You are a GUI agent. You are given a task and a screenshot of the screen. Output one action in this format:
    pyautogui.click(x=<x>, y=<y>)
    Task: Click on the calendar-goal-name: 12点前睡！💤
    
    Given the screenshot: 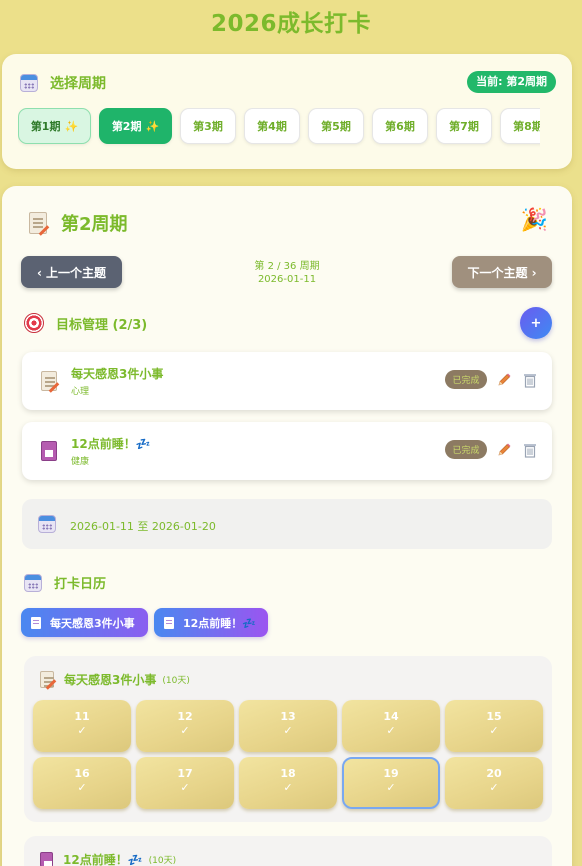 What is the action you would take?
    pyautogui.click(x=103, y=859)
    